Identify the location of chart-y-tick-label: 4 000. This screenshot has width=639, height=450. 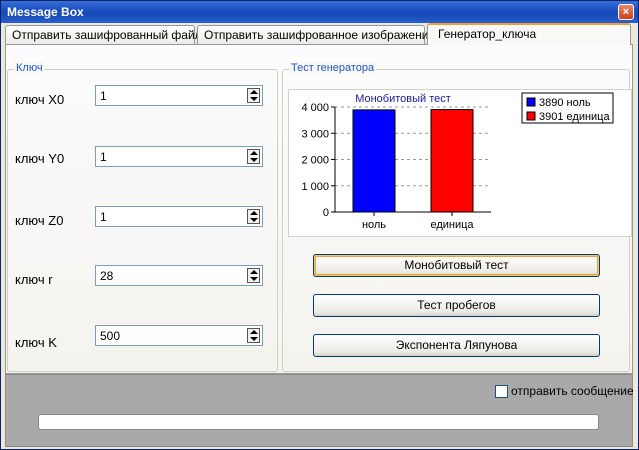
(315, 108).